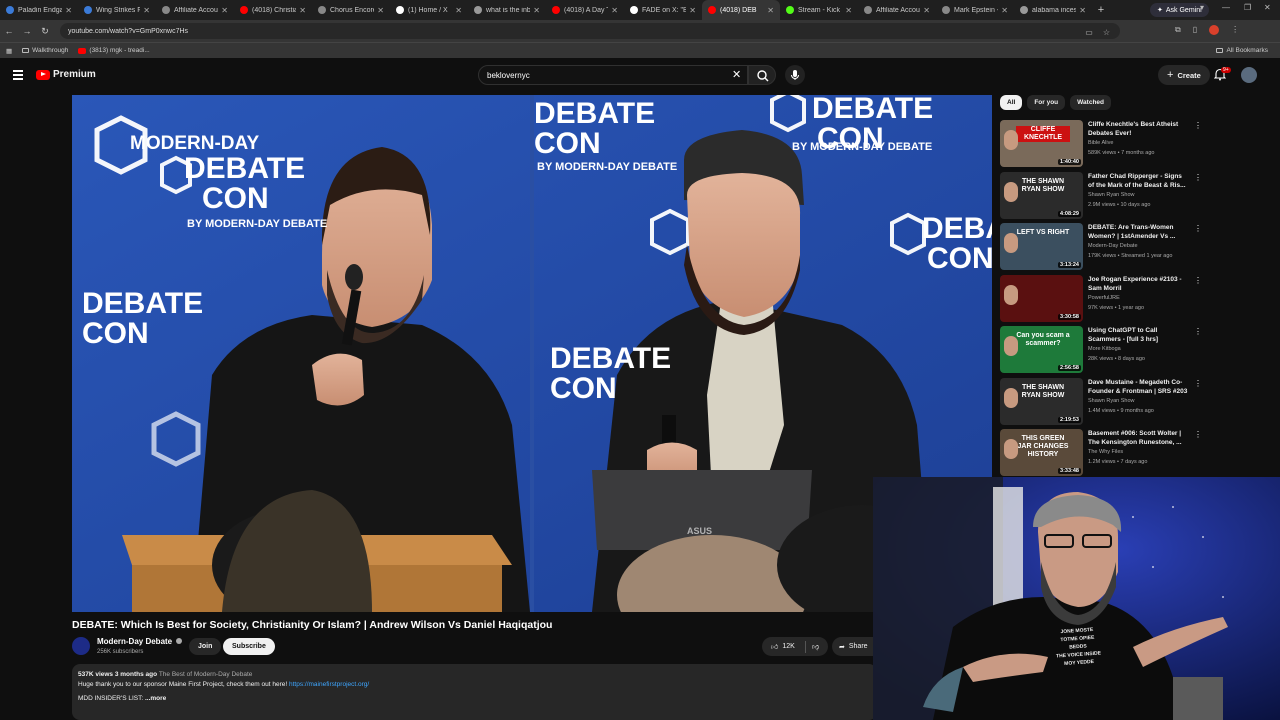 The height and width of the screenshot is (720, 1280). Describe the element at coordinates (1267, 7) in the screenshot. I see `close-window-icon: ✕` at that location.